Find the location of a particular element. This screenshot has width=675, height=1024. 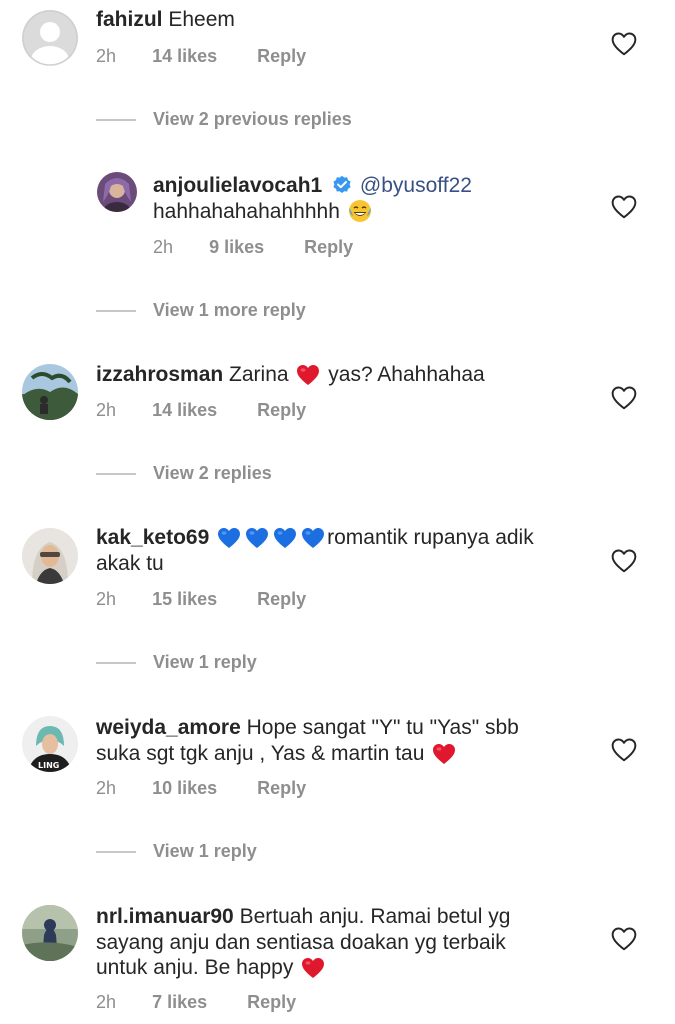

username: weiyda_amore is located at coordinates (168, 727).